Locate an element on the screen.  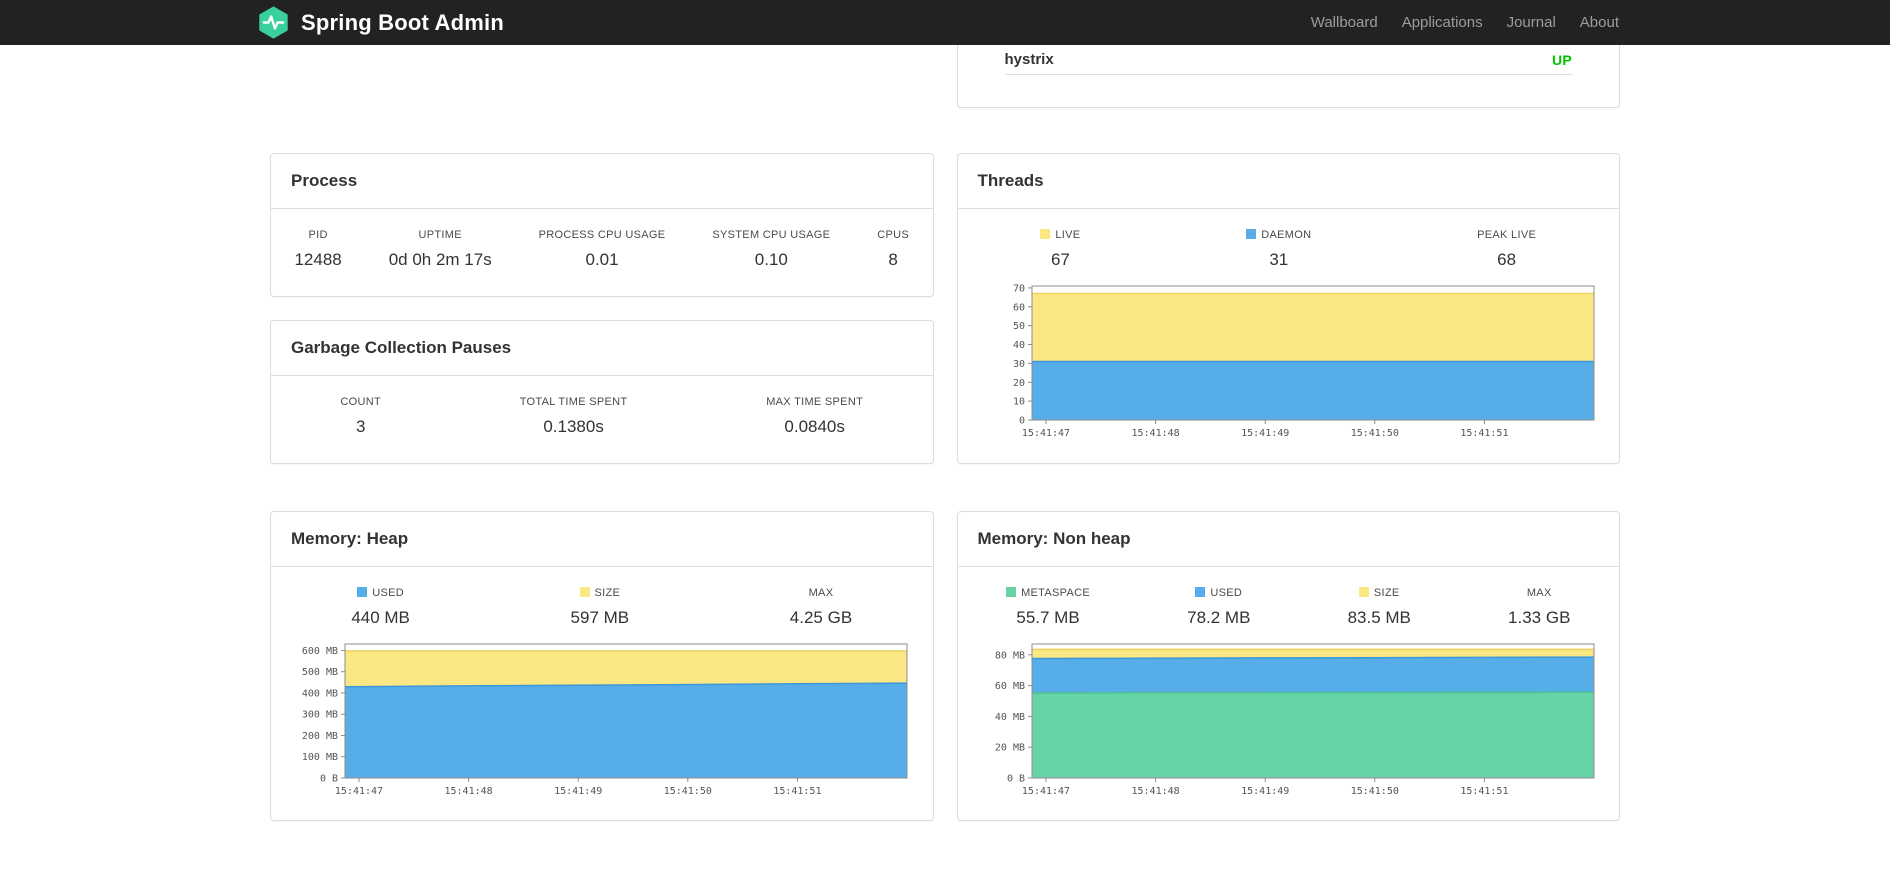
stat-gc-max-time: MAX TIME SPENT 0.0840s is located at coordinates (815, 416).